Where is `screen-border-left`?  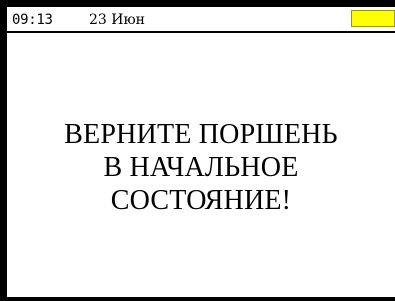 screen-border-left is located at coordinates (3, 150).